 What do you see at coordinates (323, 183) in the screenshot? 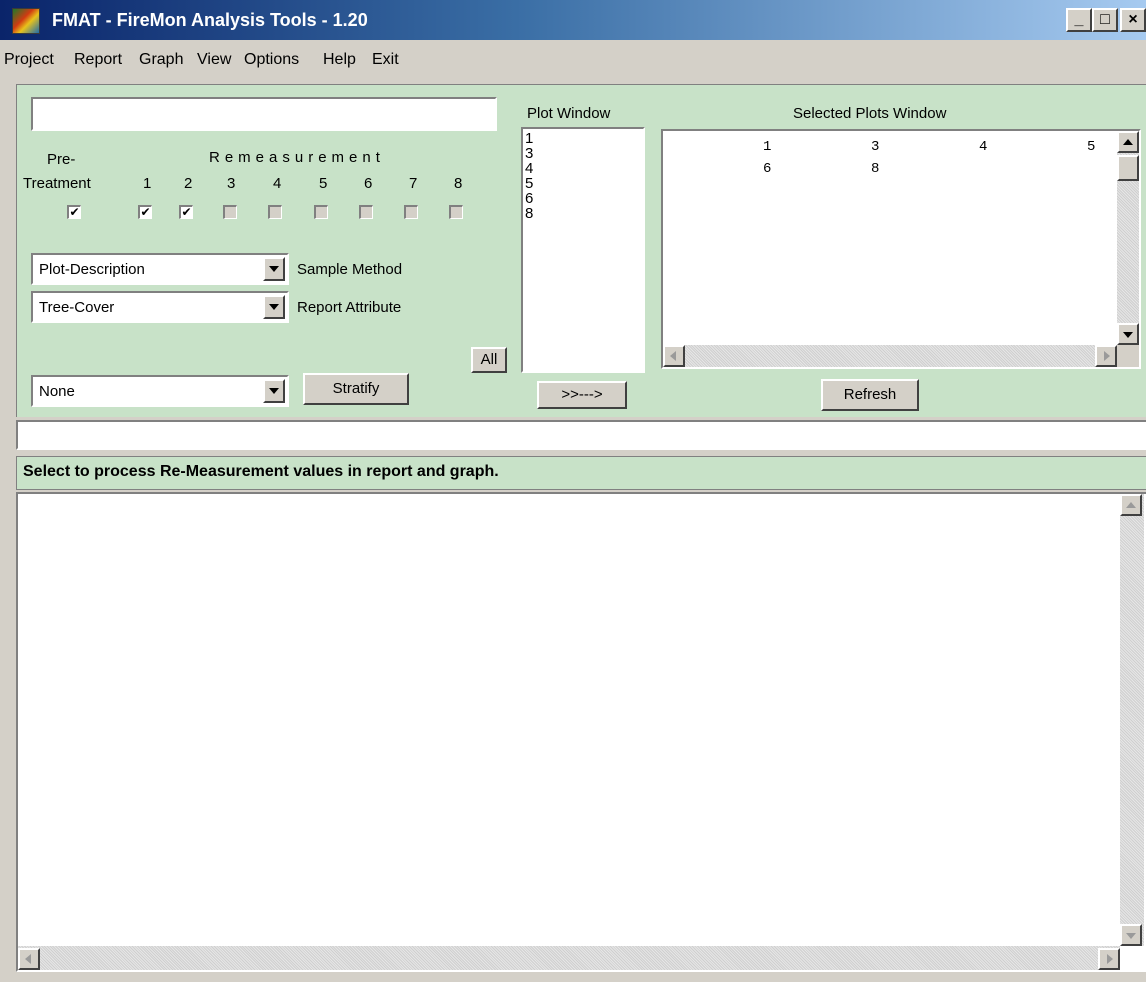
I see `remeasurement-number: 5` at bounding box center [323, 183].